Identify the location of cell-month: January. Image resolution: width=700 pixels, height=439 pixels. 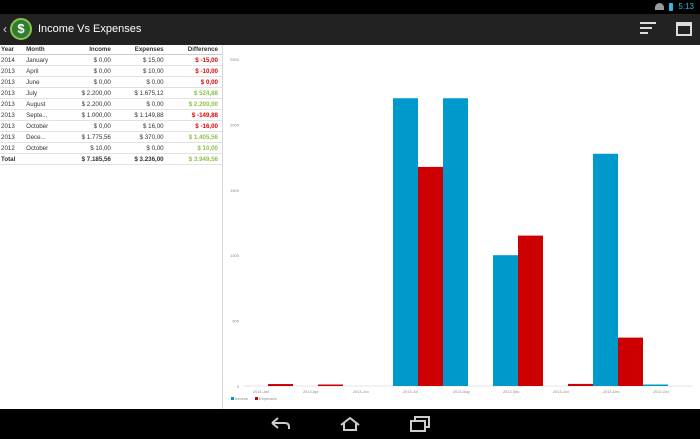
(44, 60).